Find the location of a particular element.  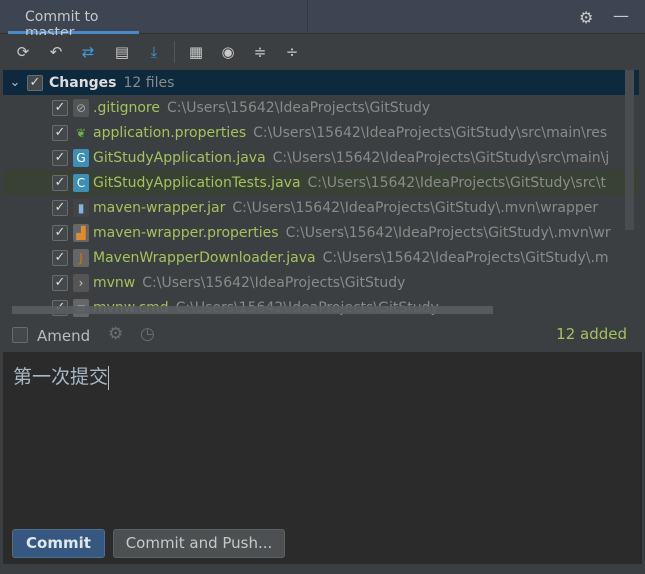

chevron-down-icon: ⌄ is located at coordinates (15, 82).